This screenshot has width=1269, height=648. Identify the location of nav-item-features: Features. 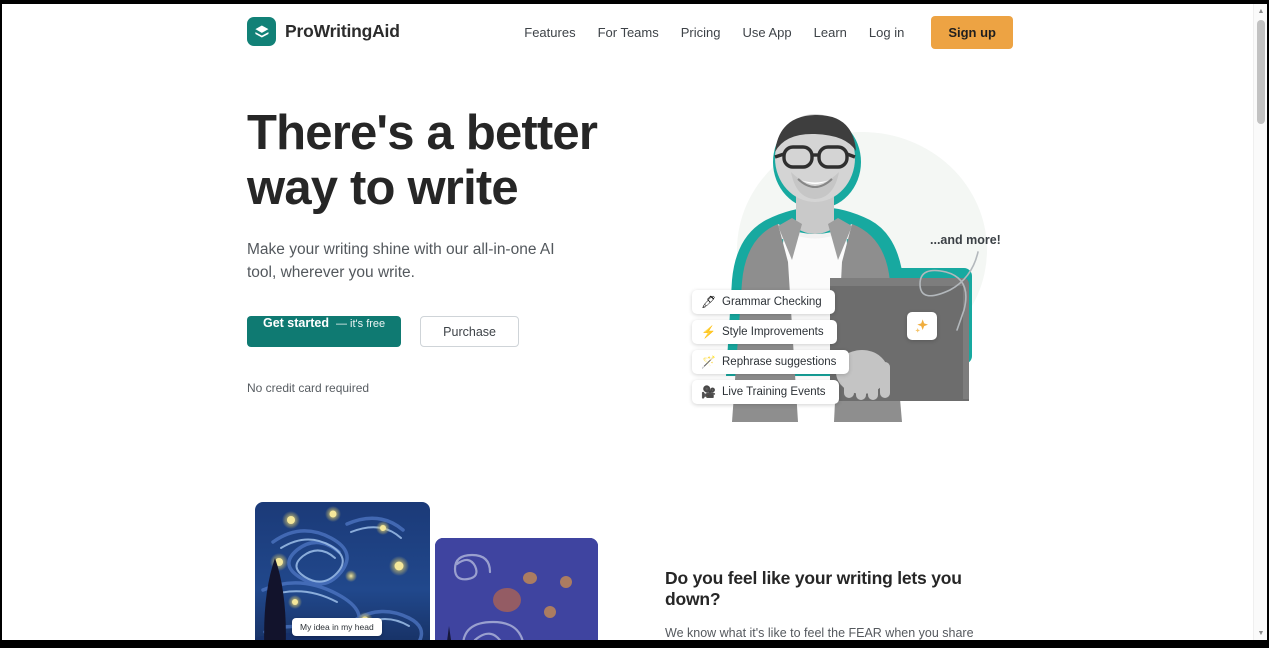
(549, 32).